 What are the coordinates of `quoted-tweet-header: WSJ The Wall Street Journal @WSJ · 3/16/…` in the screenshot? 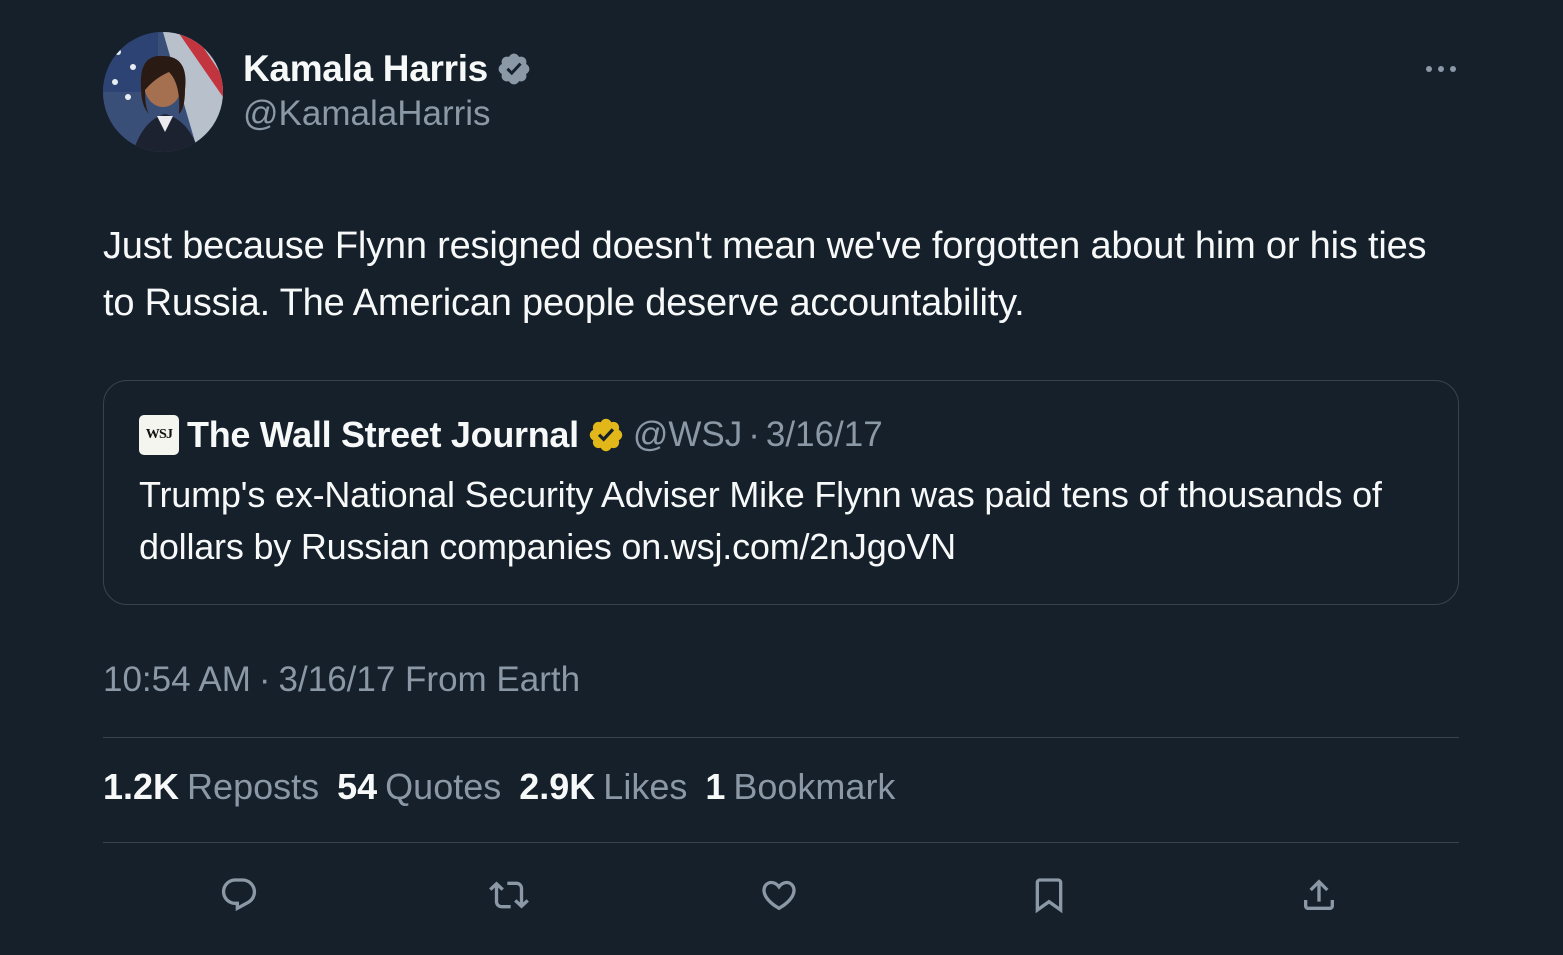 It's located at (511, 435).